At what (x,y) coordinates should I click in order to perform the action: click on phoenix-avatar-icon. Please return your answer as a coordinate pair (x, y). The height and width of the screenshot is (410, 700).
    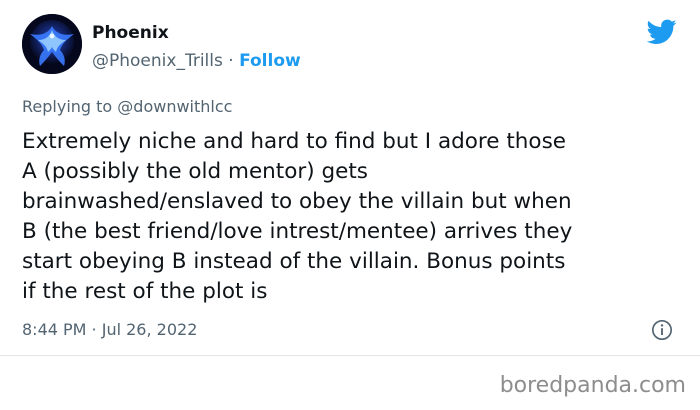
    Looking at the image, I should click on (52, 44).